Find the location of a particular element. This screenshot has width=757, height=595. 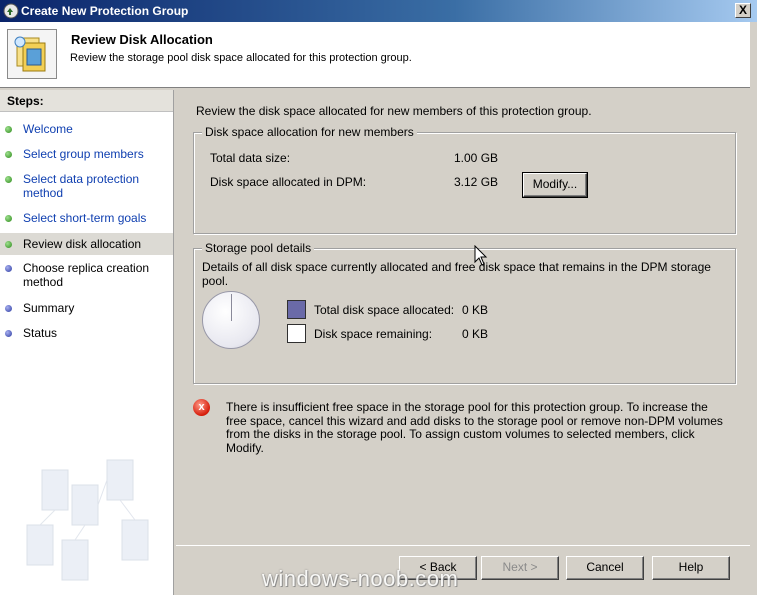

step-review-disk-allocation: Review disk allocation is located at coordinates (86, 244).